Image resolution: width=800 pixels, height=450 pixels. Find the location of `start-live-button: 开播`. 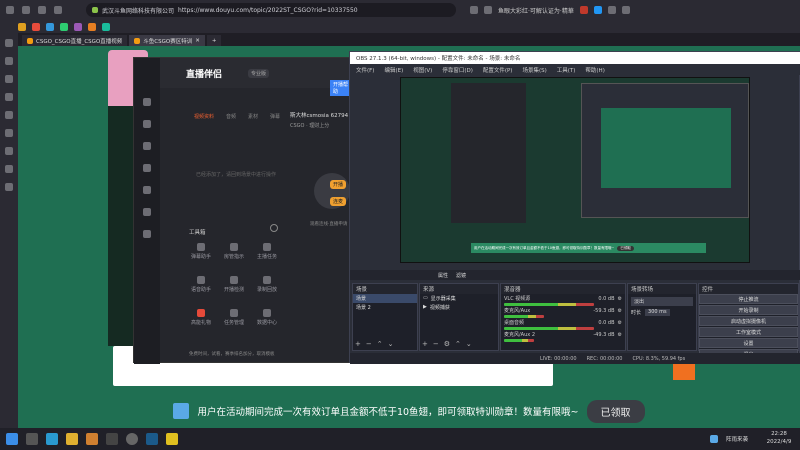

start-live-button: 开播 is located at coordinates (338, 184).